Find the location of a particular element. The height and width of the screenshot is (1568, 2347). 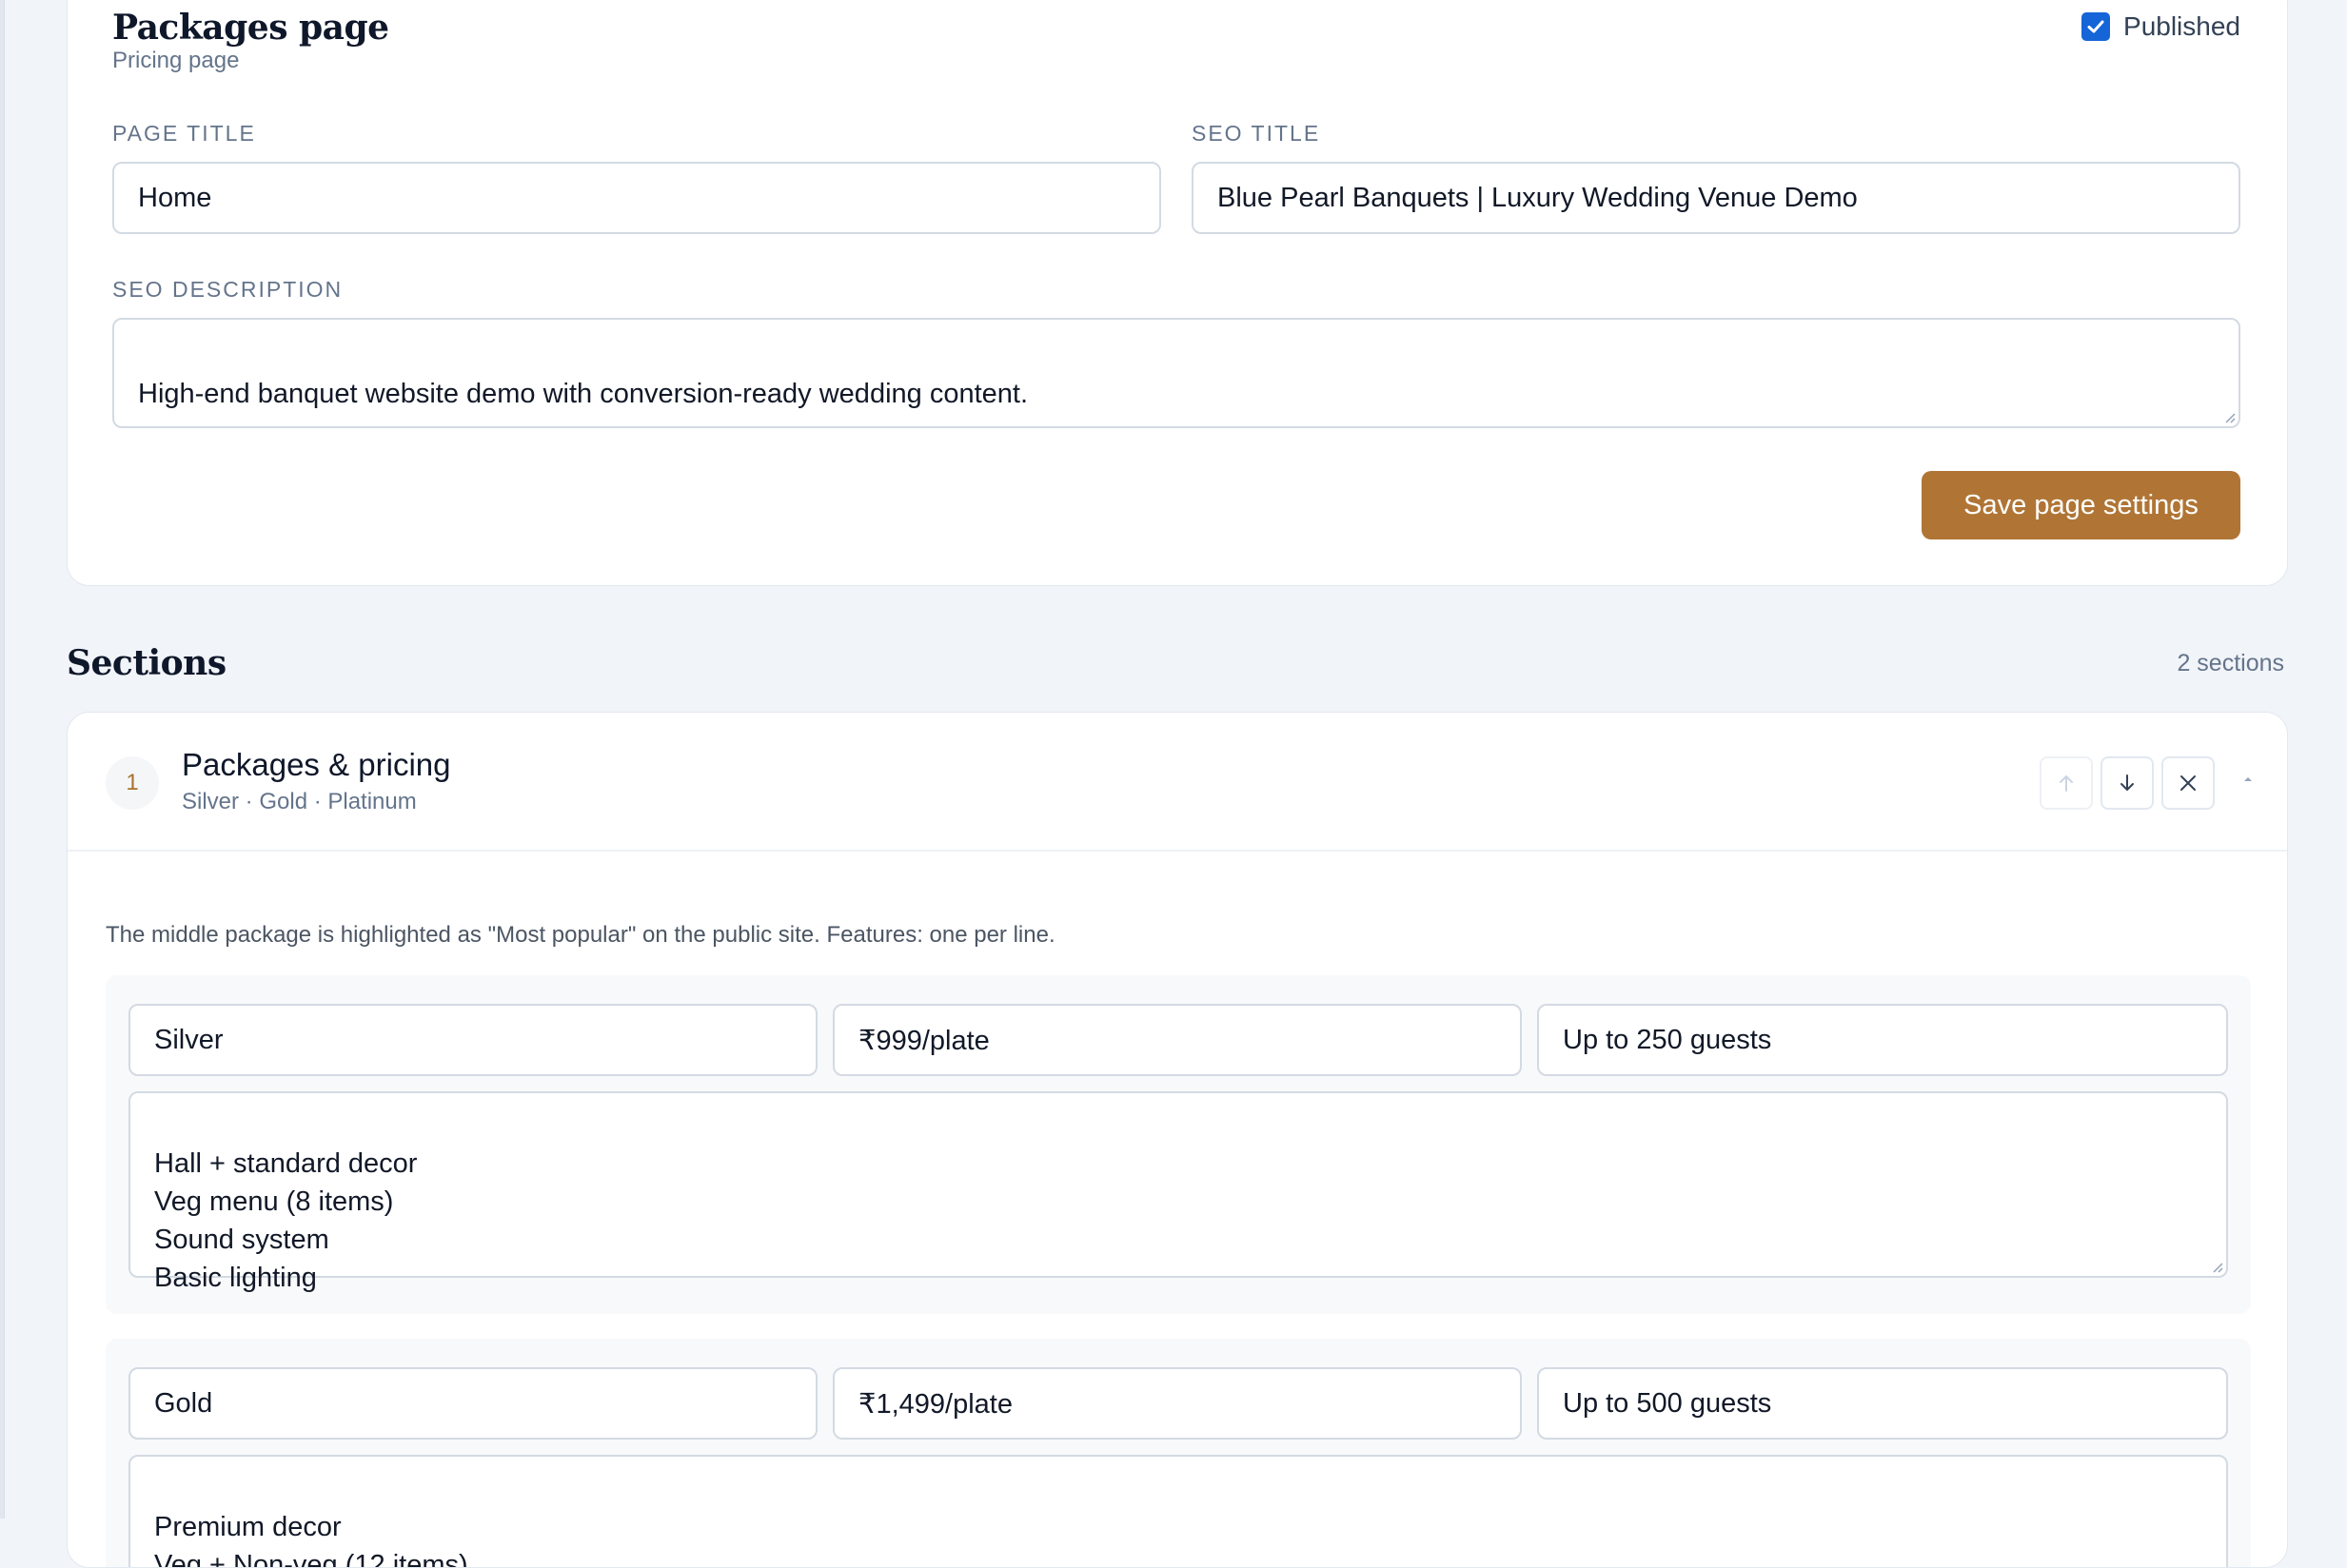

remove-section-button is located at coordinates (2188, 783).